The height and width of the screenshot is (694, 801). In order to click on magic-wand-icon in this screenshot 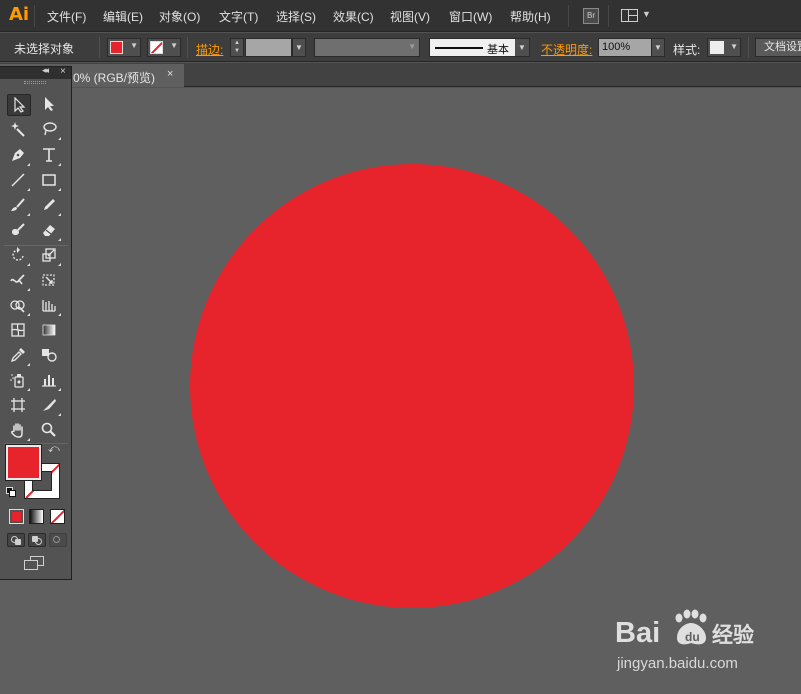, I will do `click(18, 129)`.